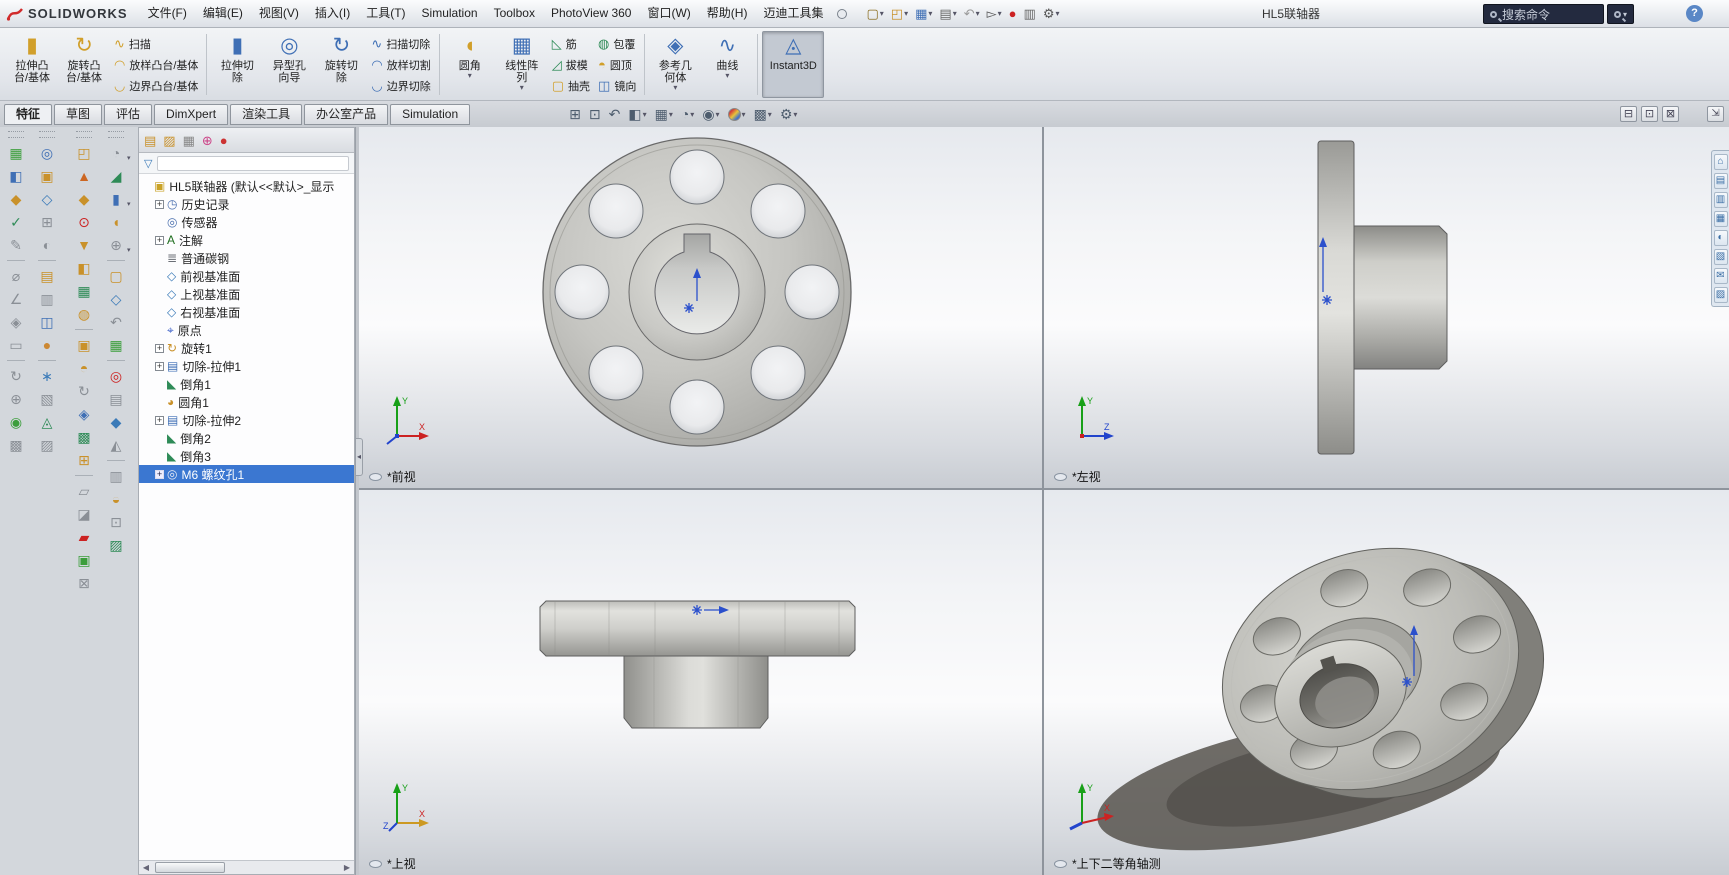 The image size is (1729, 875). What do you see at coordinates (116, 498) in the screenshot?
I see `toolbar-button: ◒` at bounding box center [116, 498].